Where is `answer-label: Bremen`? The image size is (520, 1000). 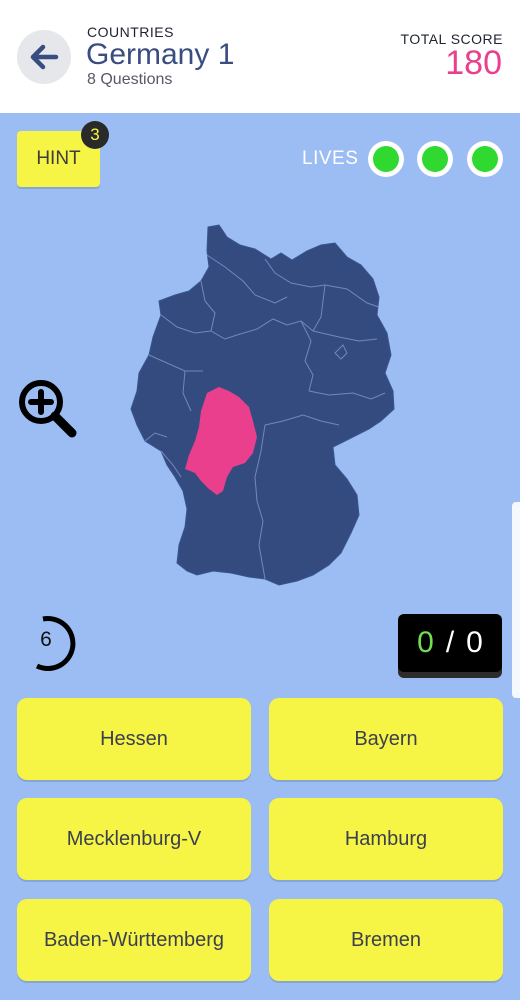 answer-label: Bremen is located at coordinates (386, 939).